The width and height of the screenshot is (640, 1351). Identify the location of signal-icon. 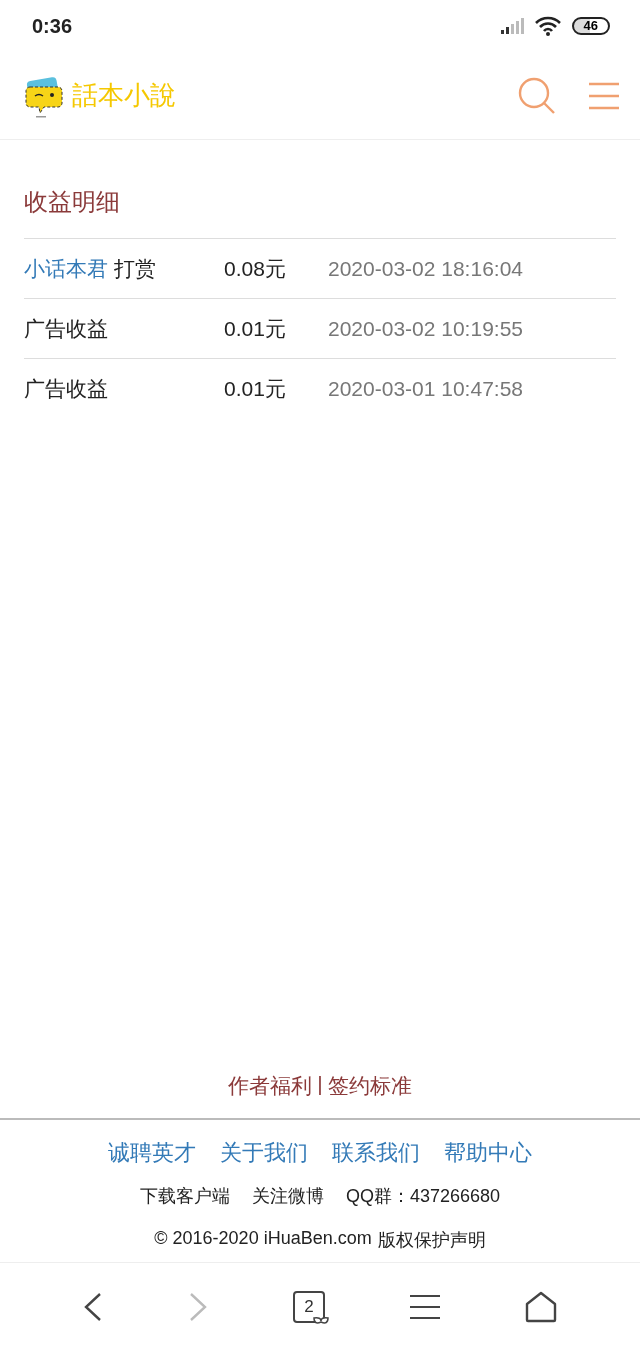
(511, 26).